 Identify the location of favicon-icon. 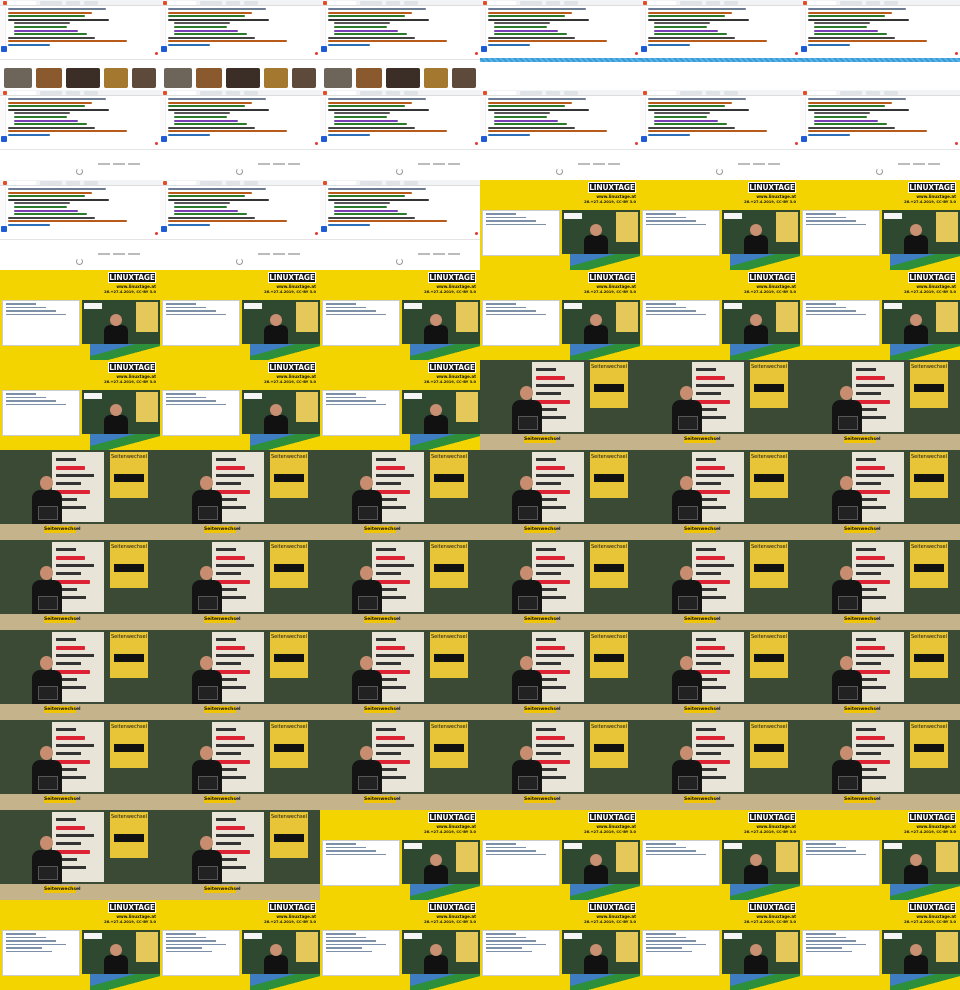
(325, 183).